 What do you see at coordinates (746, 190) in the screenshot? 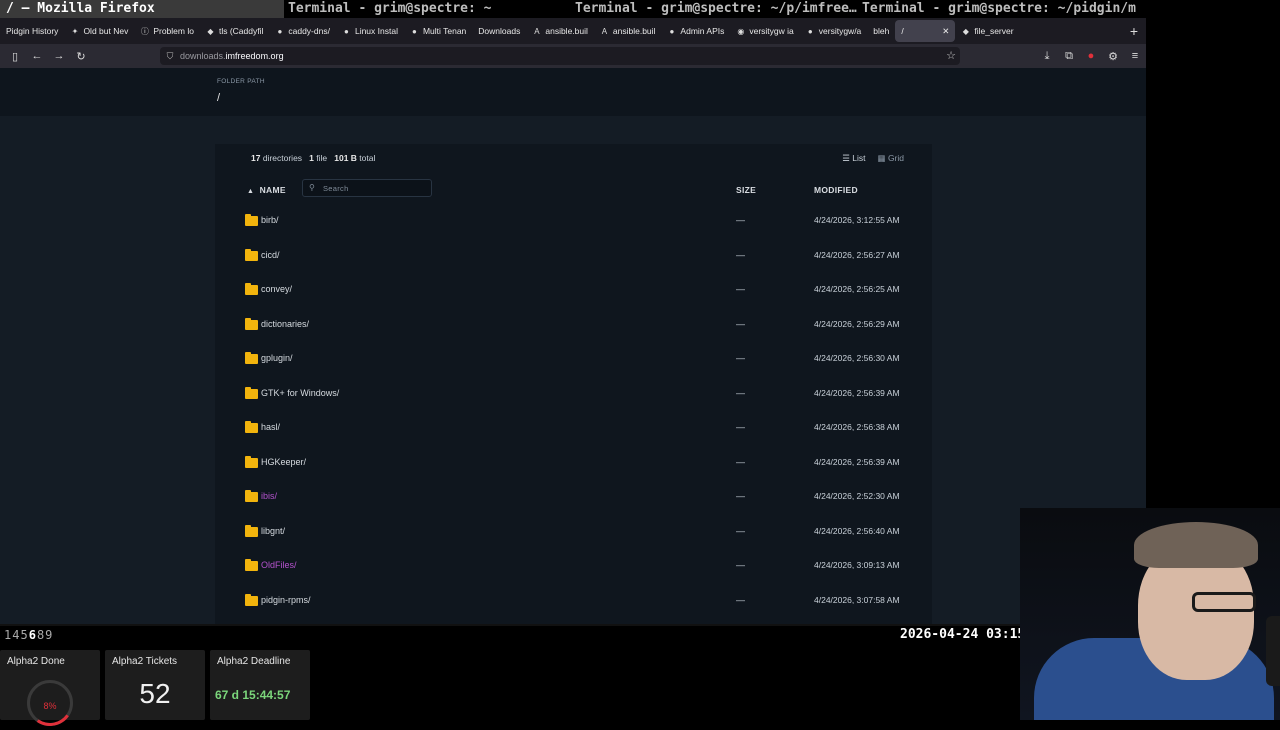
I see `sort-by-size: SIZE` at bounding box center [746, 190].